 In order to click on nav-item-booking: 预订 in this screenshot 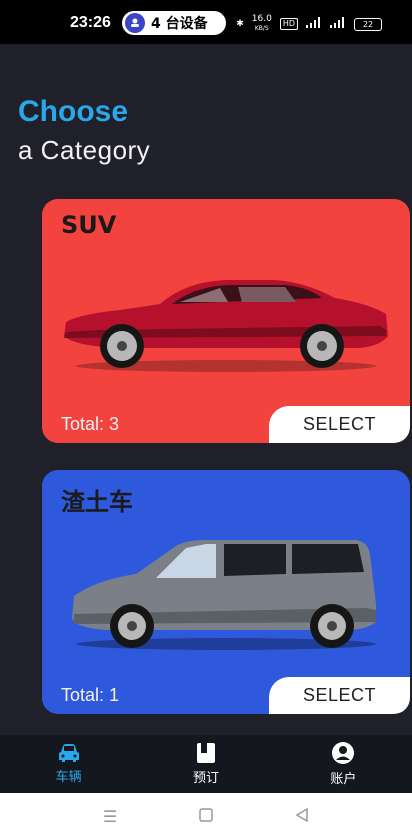, I will do `click(205, 764)`.